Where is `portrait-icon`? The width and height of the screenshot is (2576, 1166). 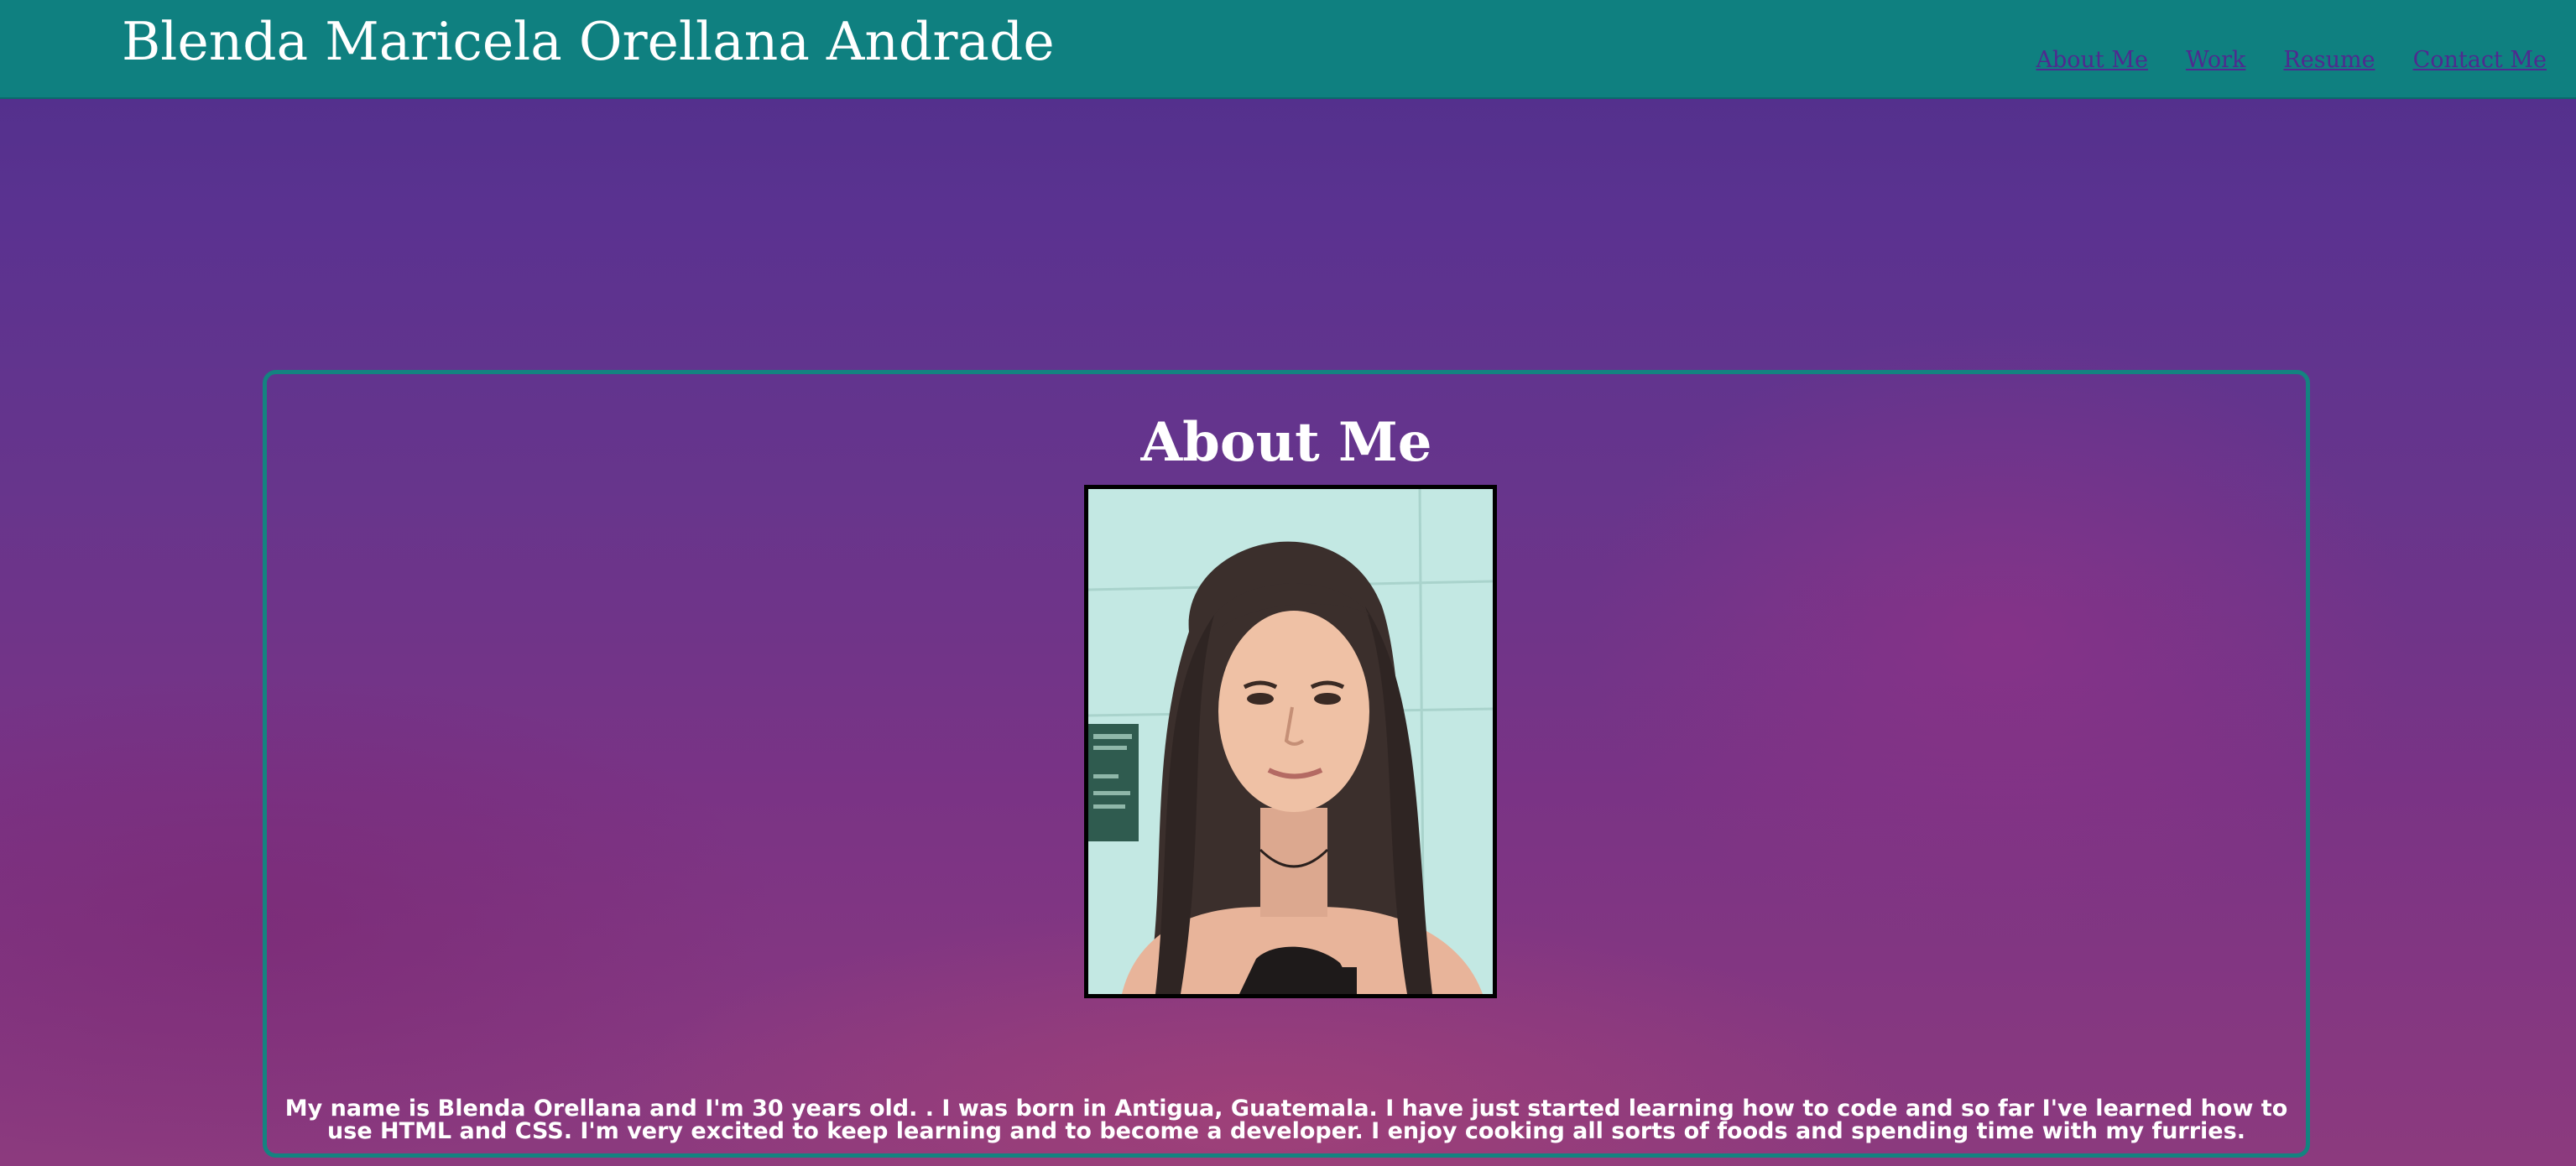
portrait-icon is located at coordinates (1290, 741).